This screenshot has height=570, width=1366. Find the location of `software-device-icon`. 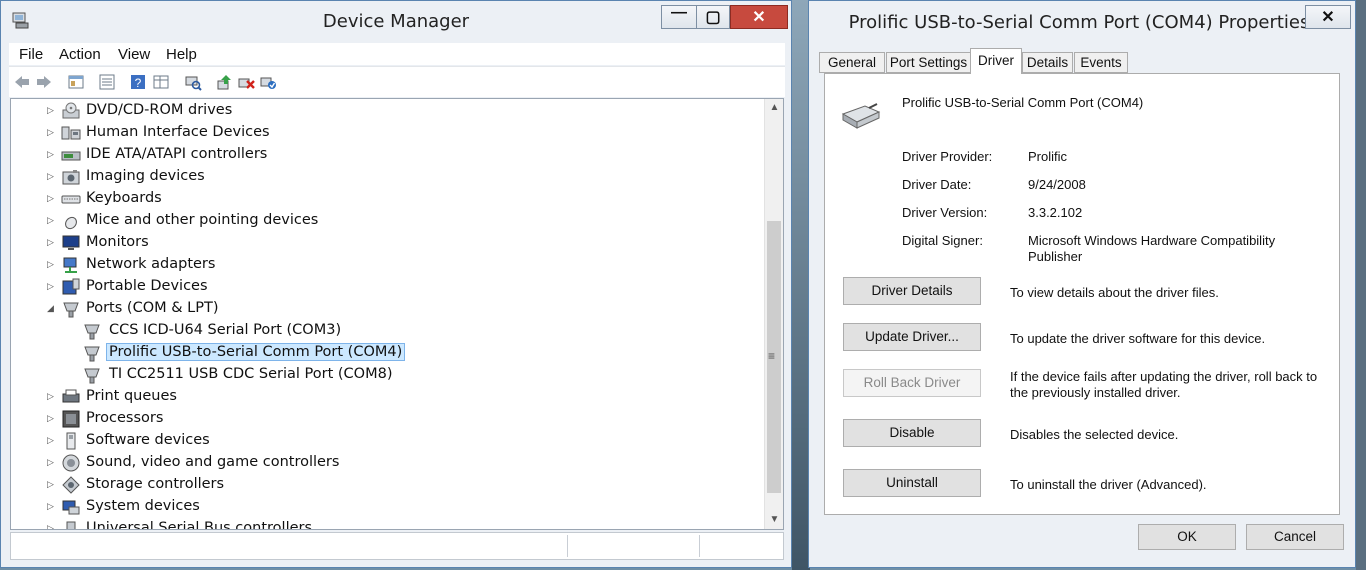

software-device-icon is located at coordinates (71, 441).